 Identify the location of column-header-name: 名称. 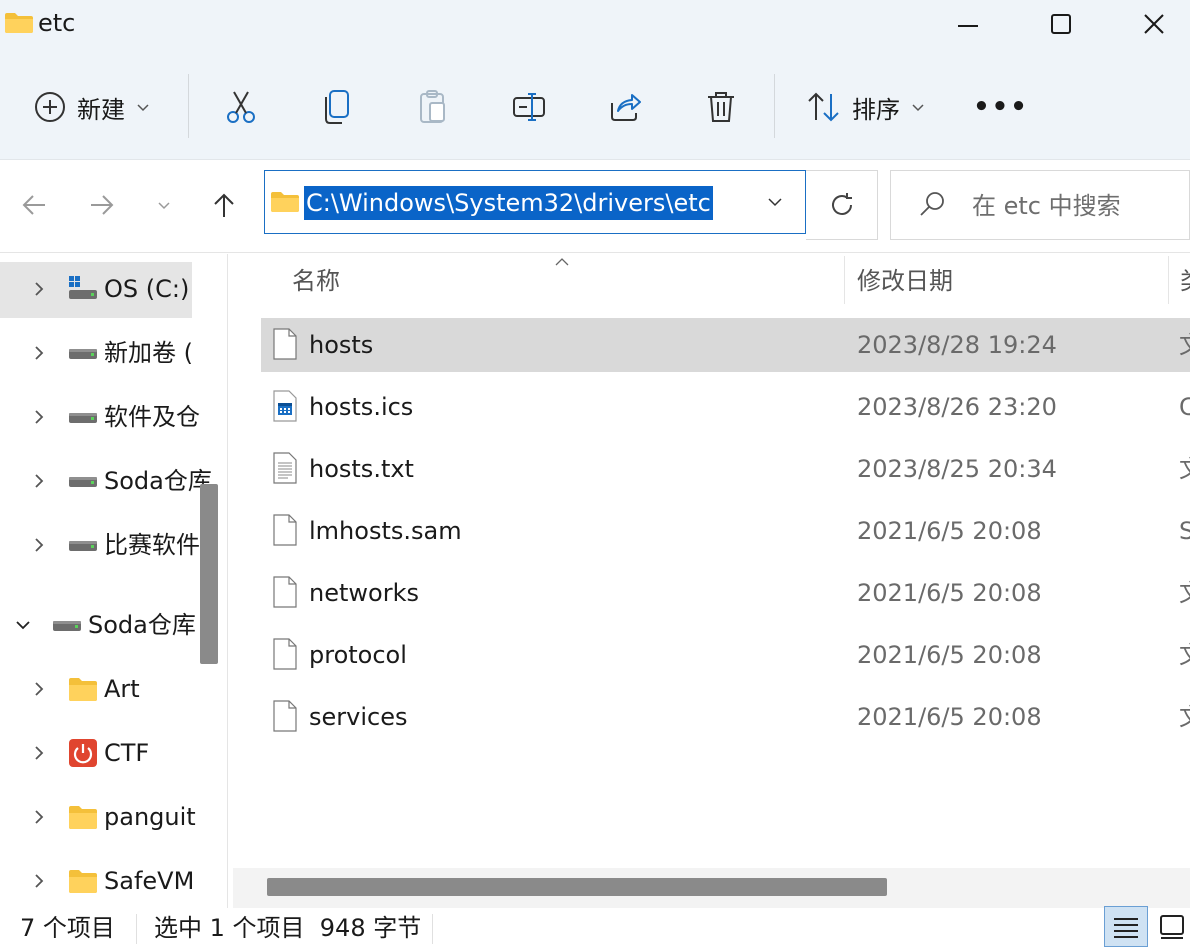
(316, 281).